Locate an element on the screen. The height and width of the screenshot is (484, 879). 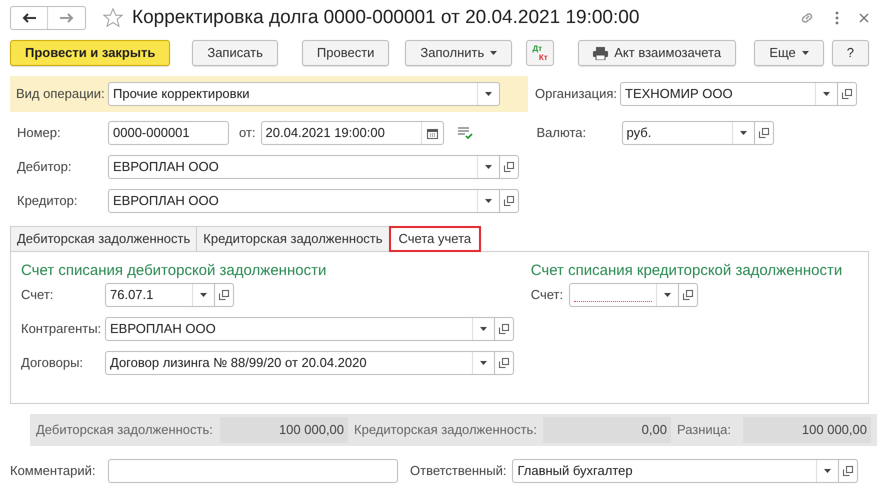
favorite-star-icon is located at coordinates (113, 18).